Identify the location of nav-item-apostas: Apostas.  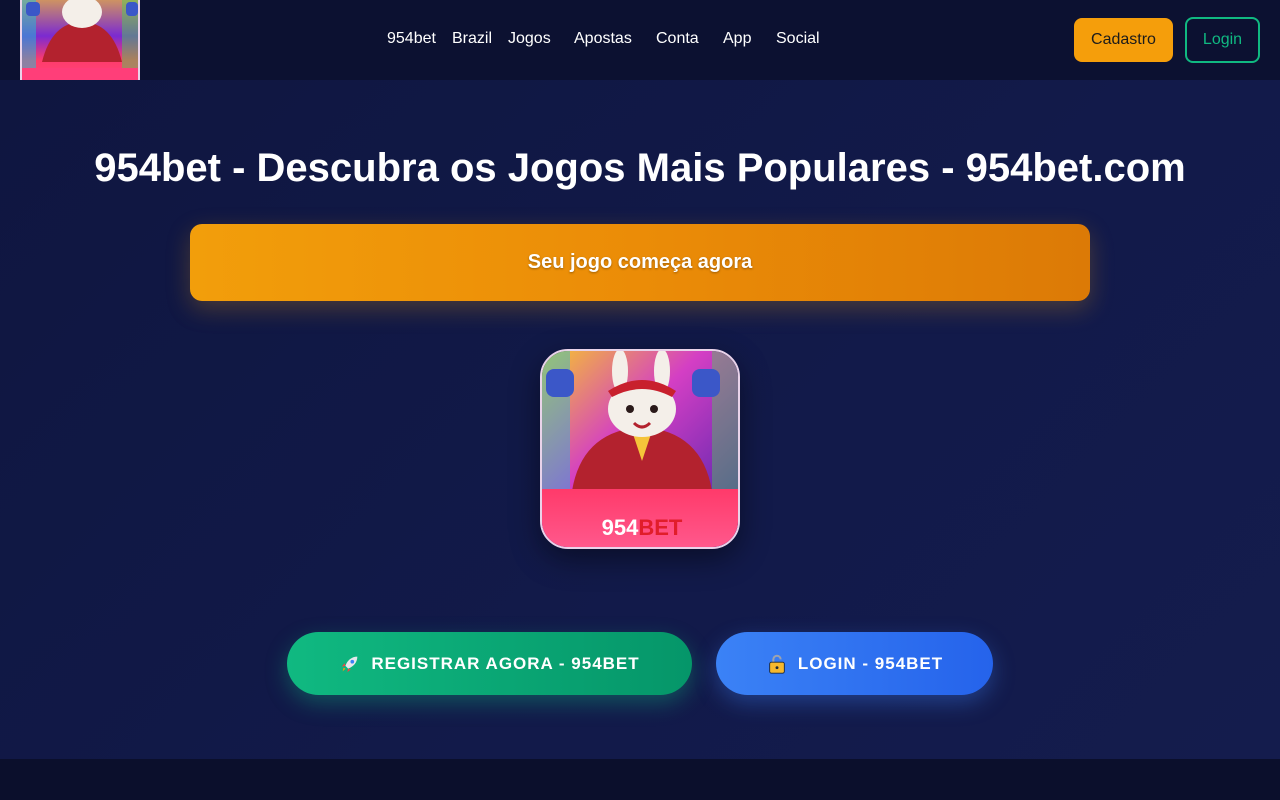
(603, 39).